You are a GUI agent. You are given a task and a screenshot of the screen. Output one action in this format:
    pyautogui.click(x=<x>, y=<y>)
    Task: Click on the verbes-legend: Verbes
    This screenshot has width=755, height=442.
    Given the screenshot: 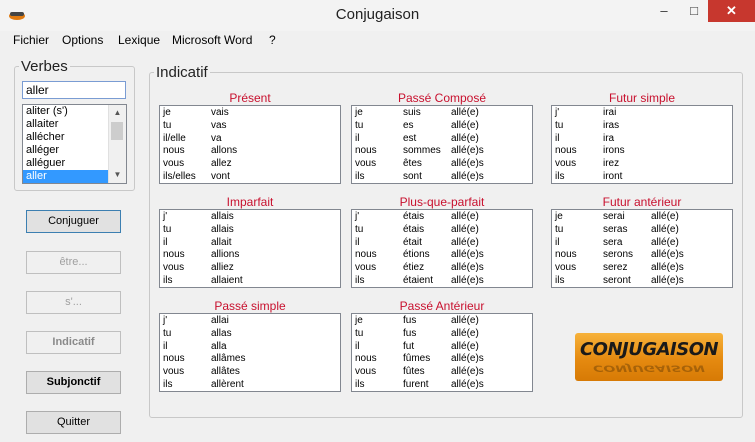 What is the action you would take?
    pyautogui.click(x=44, y=66)
    